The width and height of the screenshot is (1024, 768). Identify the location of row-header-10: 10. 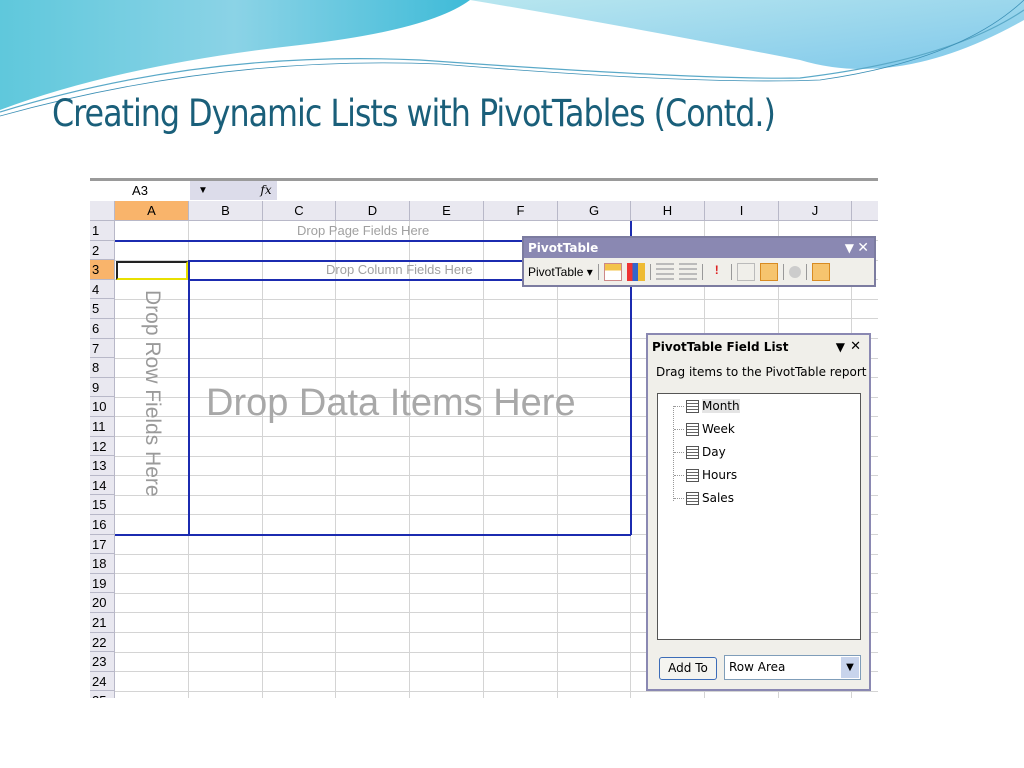
(102, 407).